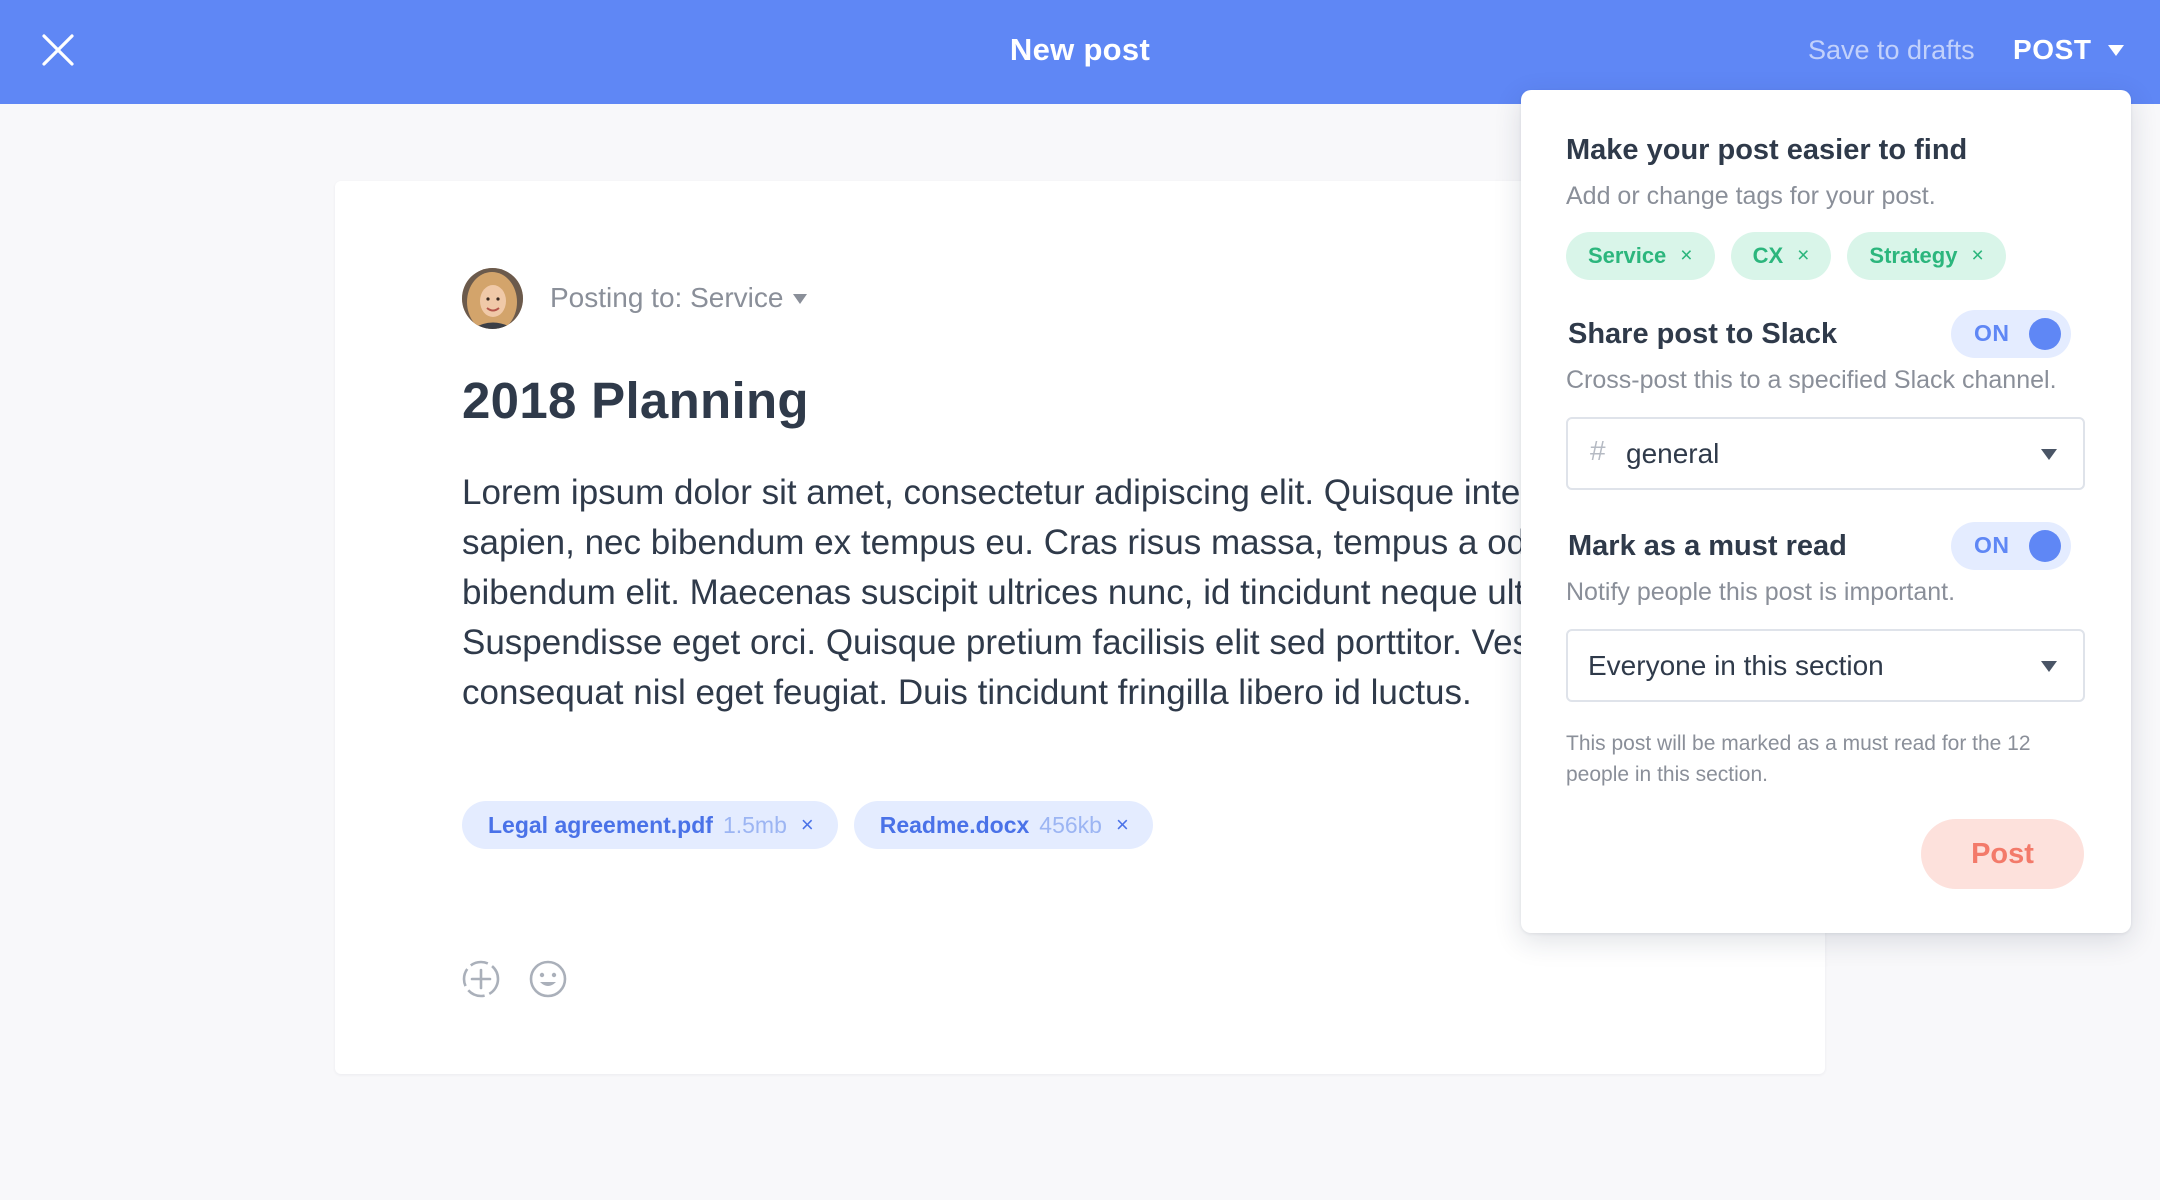 The width and height of the screenshot is (2160, 1200). I want to click on avatar-image, so click(492, 298).